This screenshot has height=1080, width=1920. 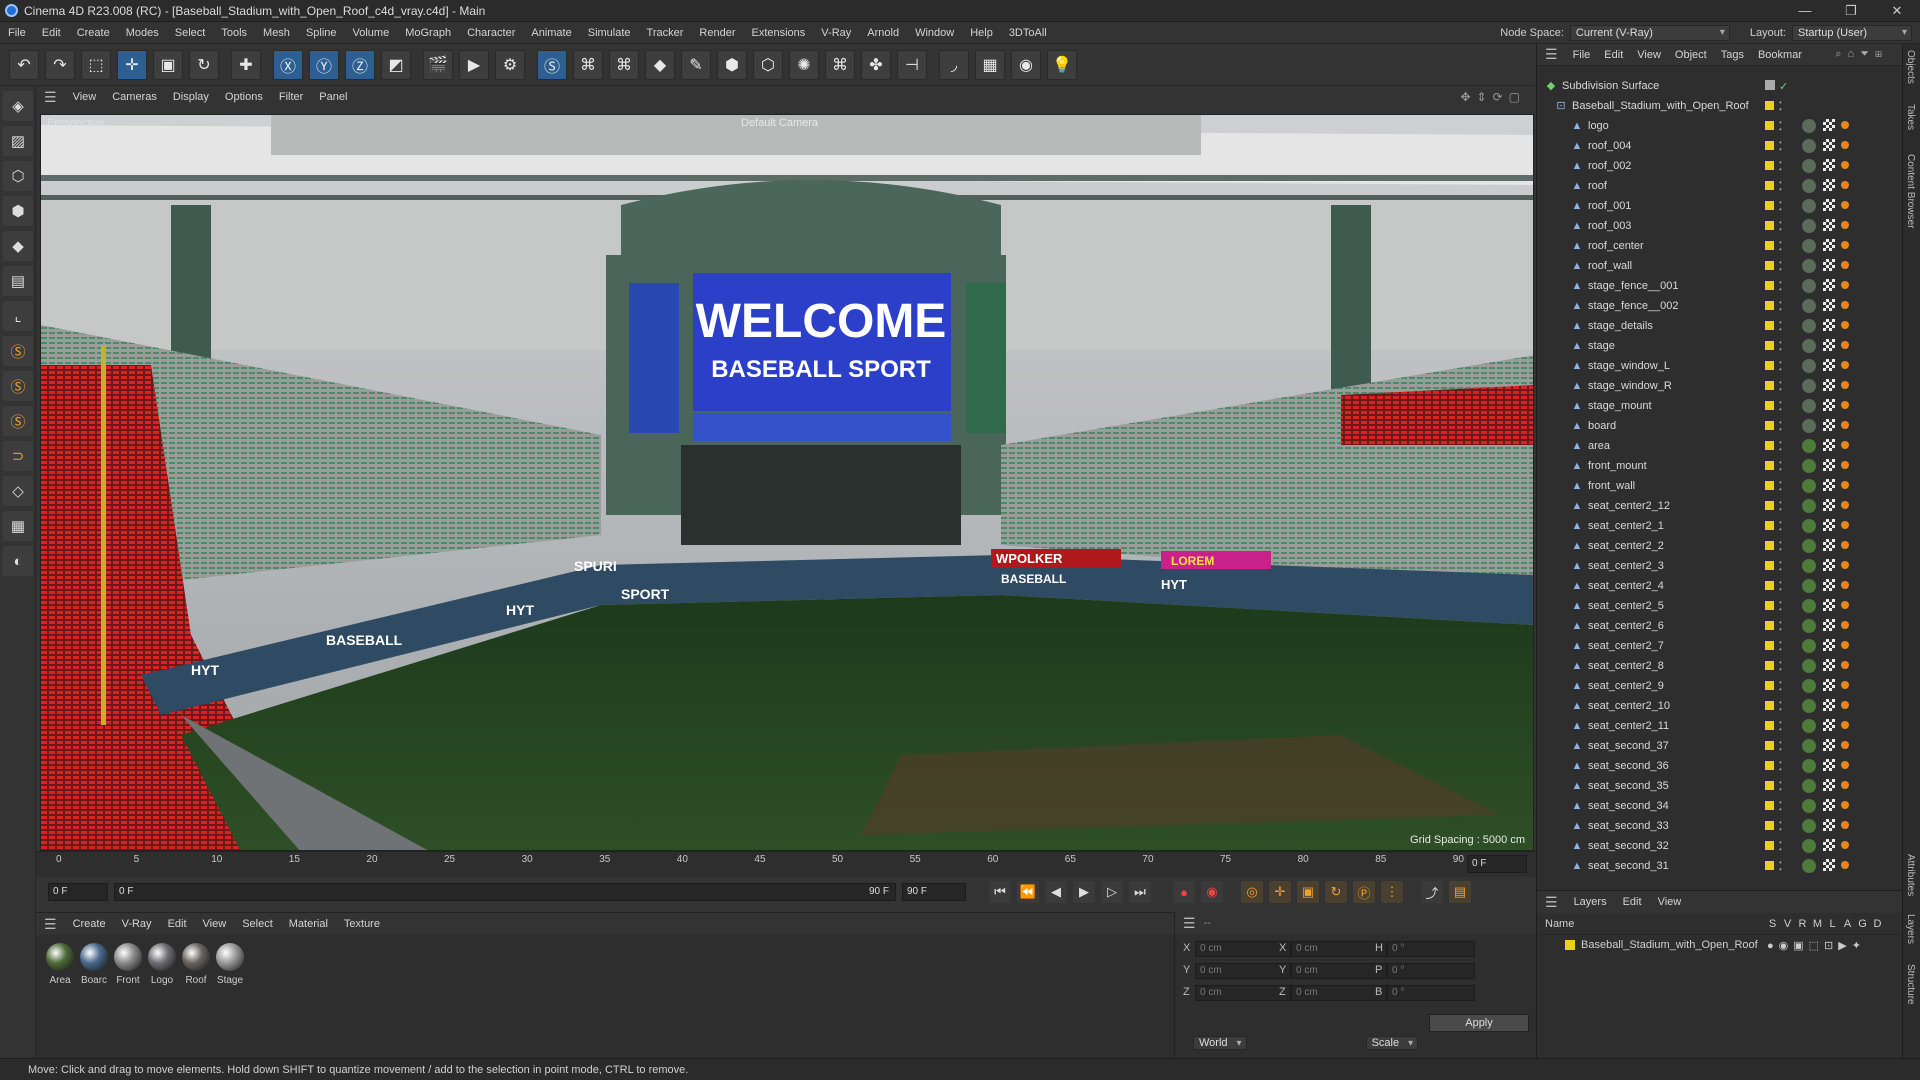 I want to click on object-row: ▲ roof_002 • •, so click(x=1720, y=166).